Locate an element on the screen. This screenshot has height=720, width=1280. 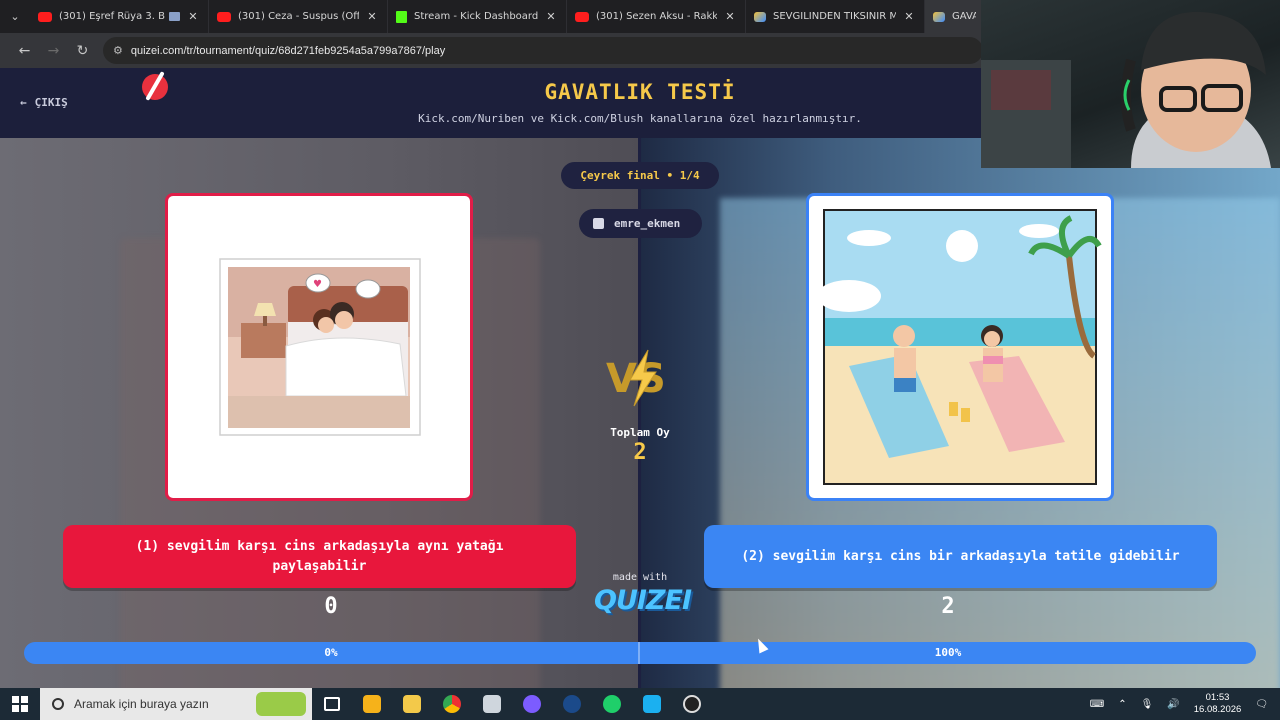
start-button is located at coordinates (20, 704).